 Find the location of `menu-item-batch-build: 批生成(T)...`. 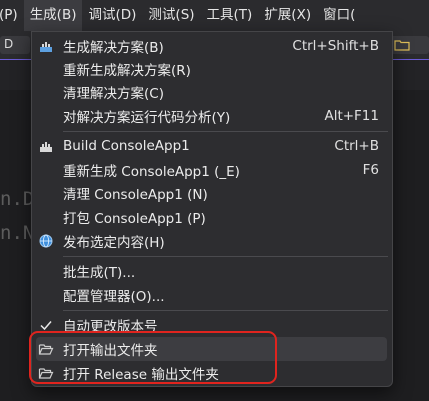

menu-item-batch-build: 批生成(T)... is located at coordinates (211, 271).